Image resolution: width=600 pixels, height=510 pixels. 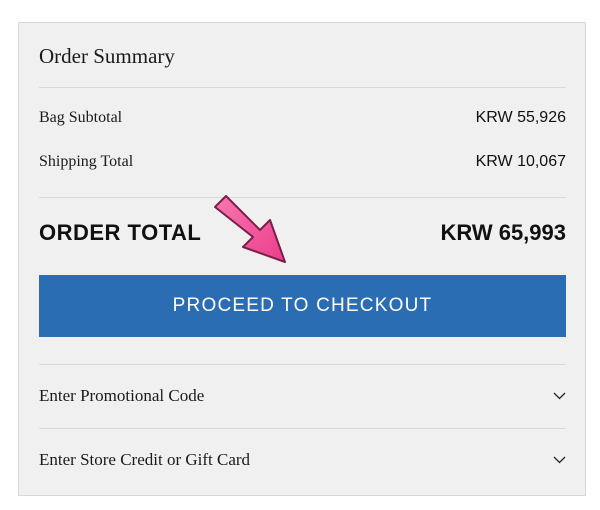 What do you see at coordinates (520, 117) in the screenshot?
I see `bag-subtotal-value: KRW 55,926` at bounding box center [520, 117].